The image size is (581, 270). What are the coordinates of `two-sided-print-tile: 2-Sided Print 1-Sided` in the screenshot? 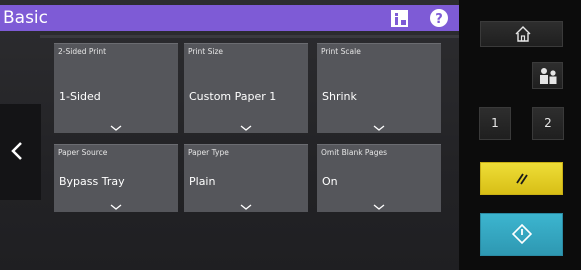 It's located at (116, 88).